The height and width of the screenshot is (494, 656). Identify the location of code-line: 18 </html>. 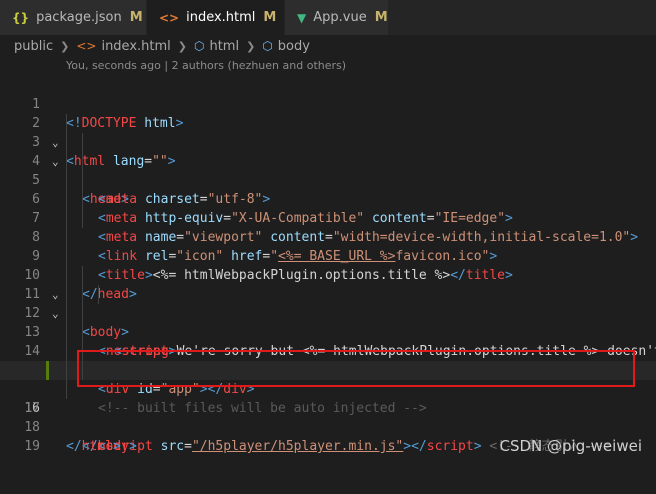
(328, 426).